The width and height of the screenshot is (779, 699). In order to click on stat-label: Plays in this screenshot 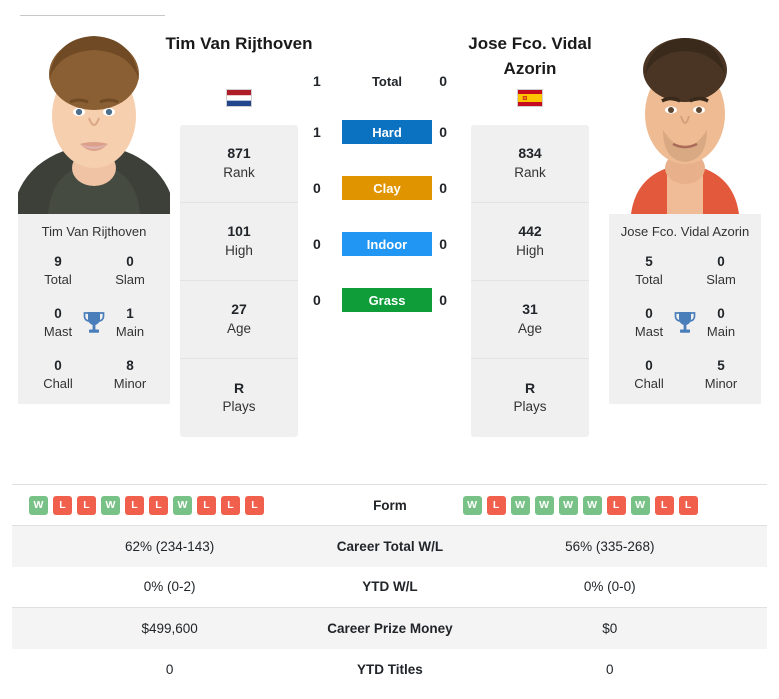, I will do `click(239, 407)`.